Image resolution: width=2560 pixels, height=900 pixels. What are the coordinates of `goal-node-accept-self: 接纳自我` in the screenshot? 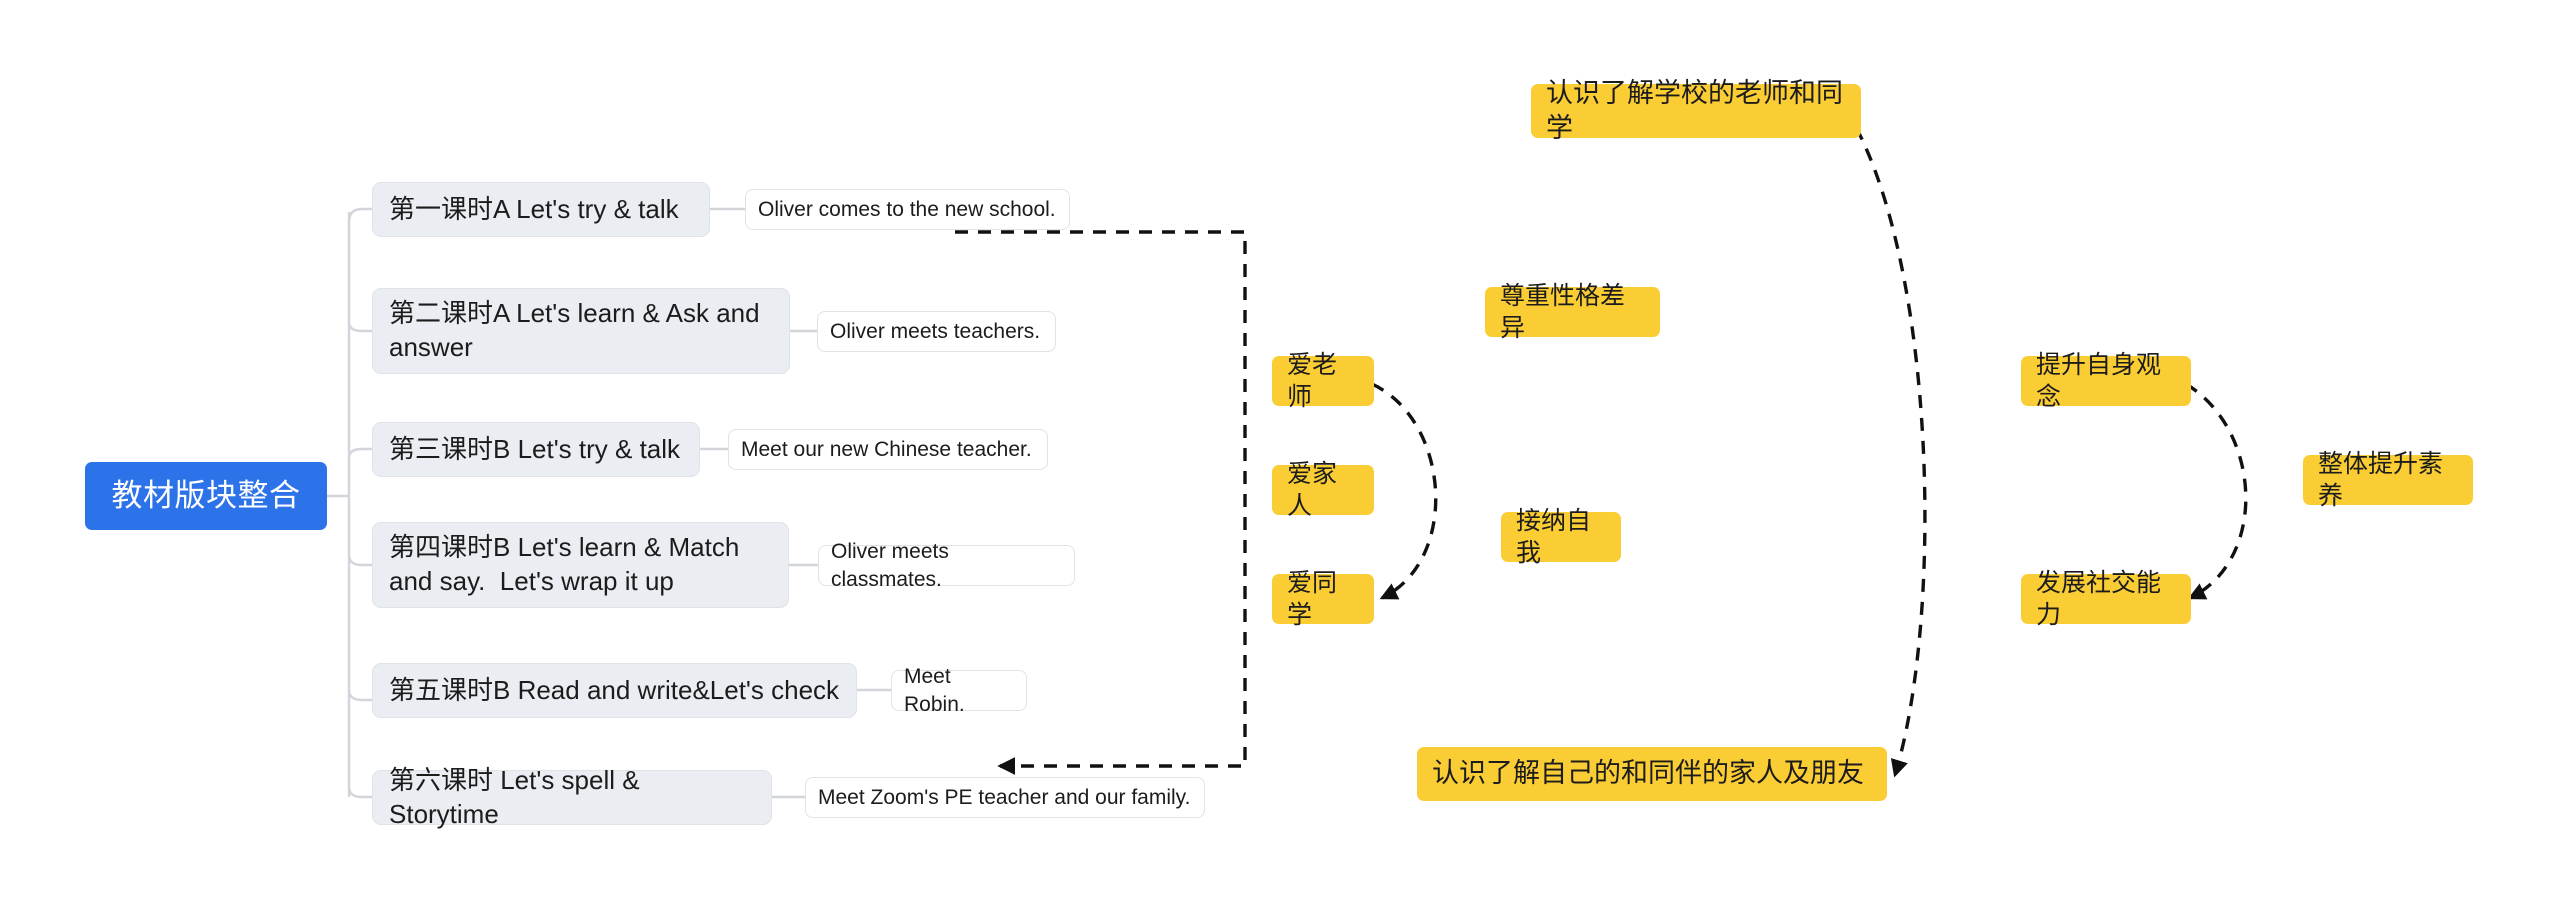 It's located at (1561, 537).